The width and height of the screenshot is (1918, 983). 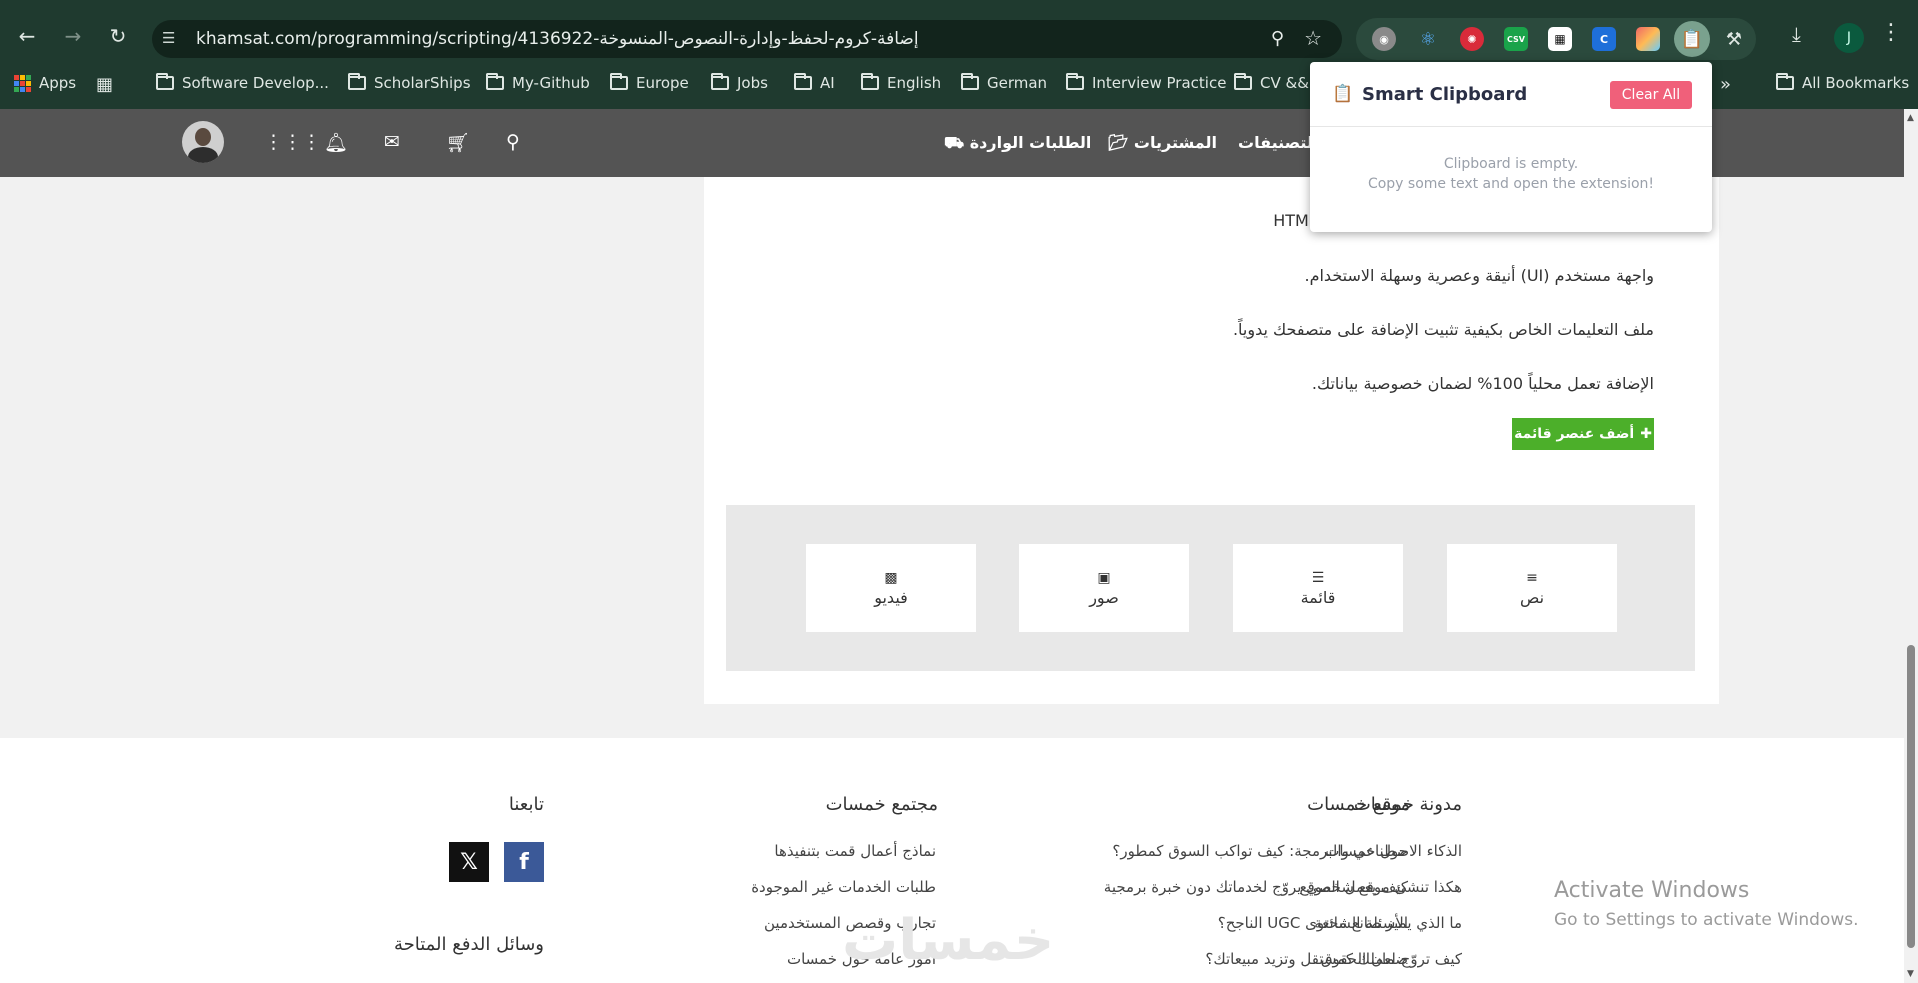 I want to click on clipboard-icon: 📋, so click(x=1343, y=94).